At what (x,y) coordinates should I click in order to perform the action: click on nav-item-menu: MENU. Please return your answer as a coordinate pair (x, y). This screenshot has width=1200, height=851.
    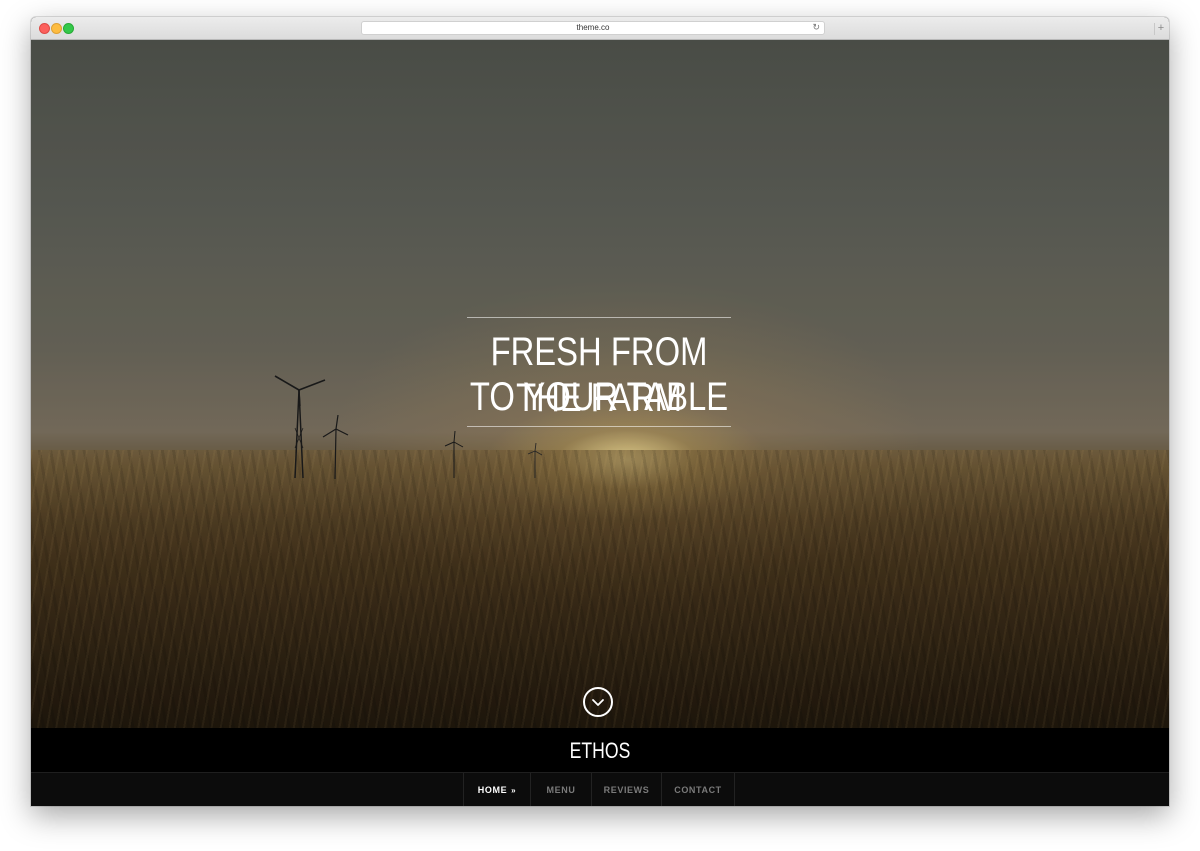
    Looking at the image, I should click on (560, 789).